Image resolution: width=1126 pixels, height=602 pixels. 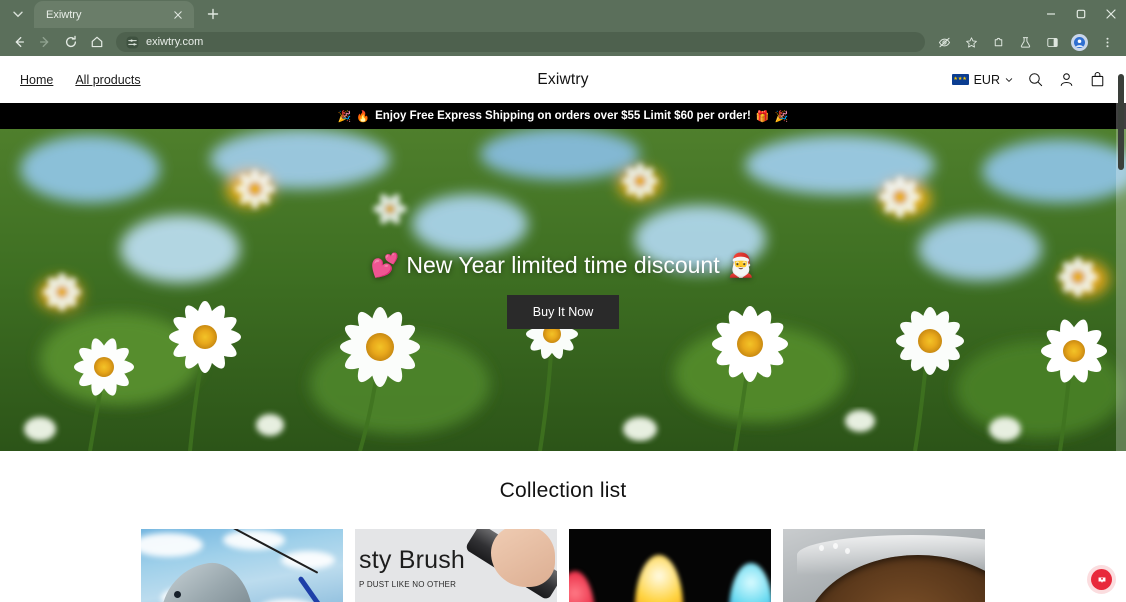 I want to click on flask-icon, so click(x=1025, y=42).